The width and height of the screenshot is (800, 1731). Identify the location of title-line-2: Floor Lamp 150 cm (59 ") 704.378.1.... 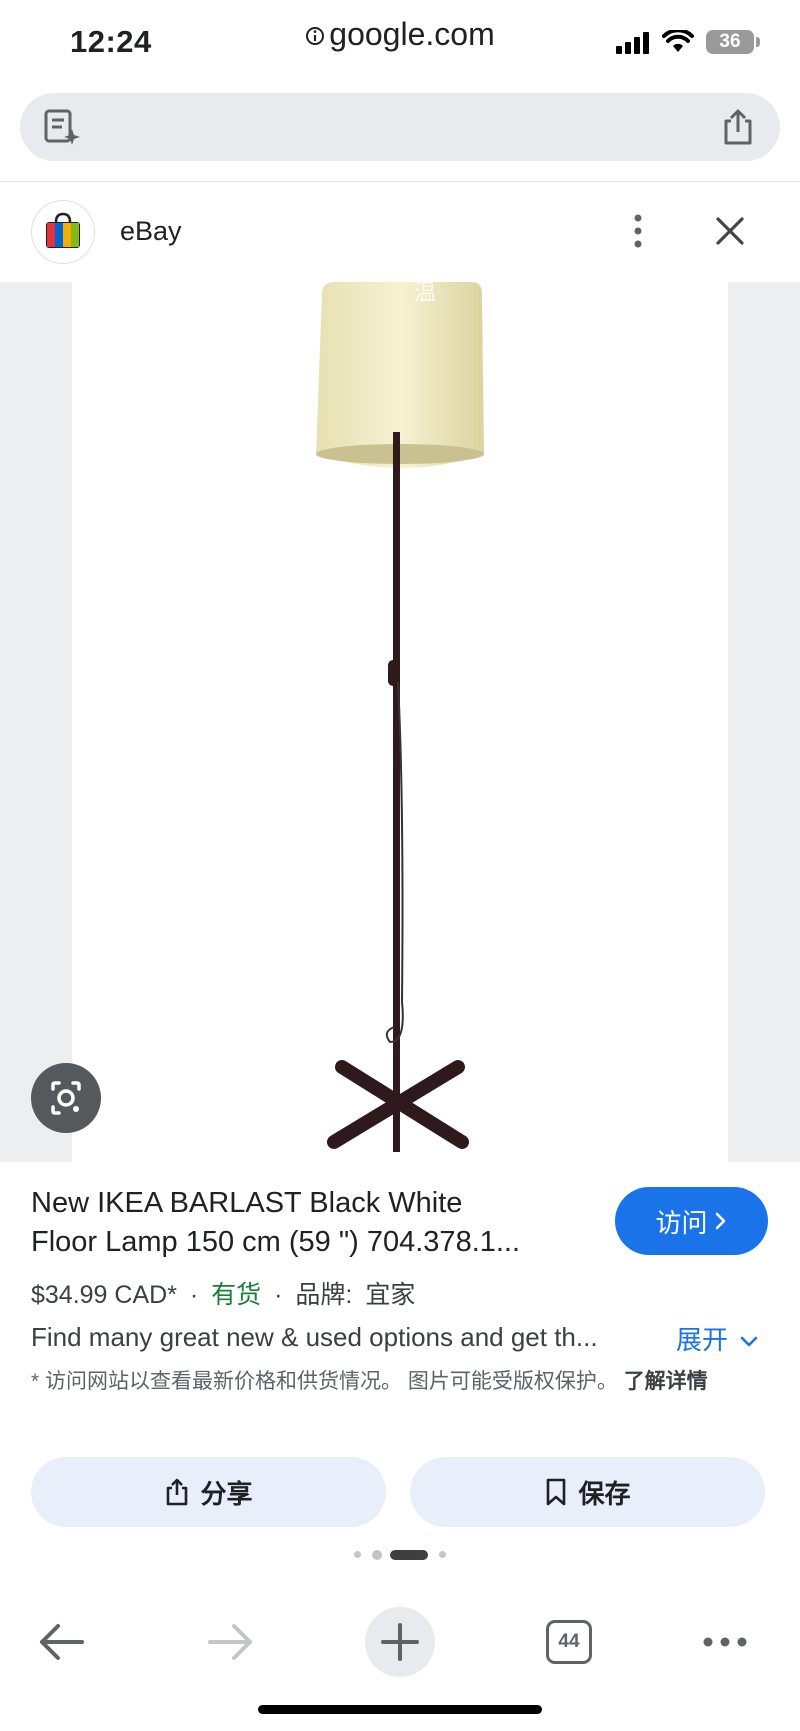
(276, 1242).